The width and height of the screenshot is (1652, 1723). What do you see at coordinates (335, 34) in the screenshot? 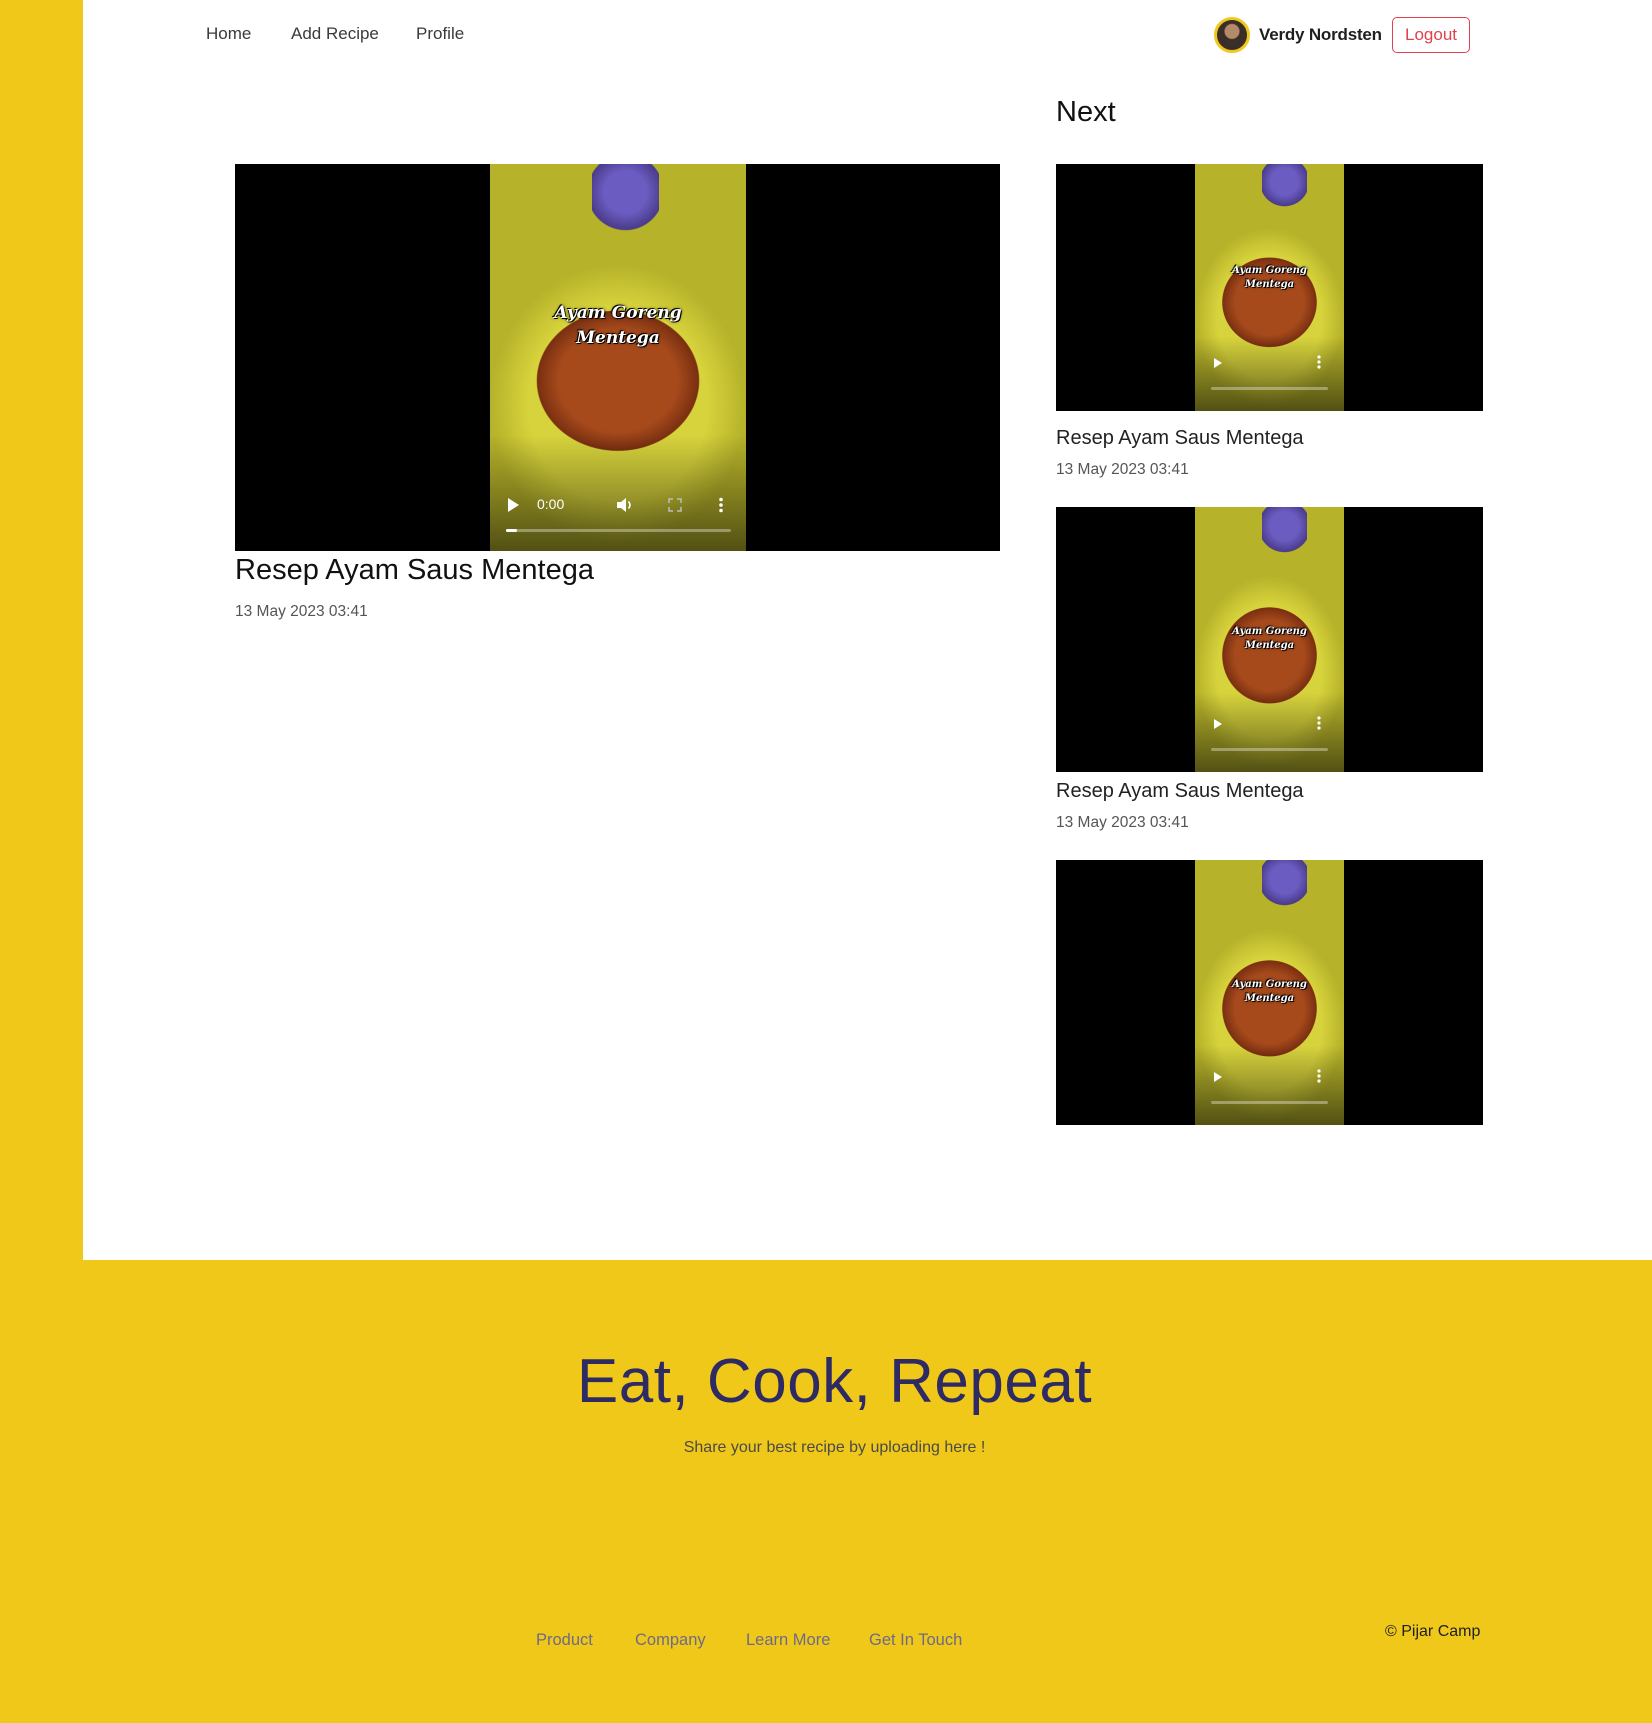
I see `nav-add-recipe-link: Add Recipe` at bounding box center [335, 34].